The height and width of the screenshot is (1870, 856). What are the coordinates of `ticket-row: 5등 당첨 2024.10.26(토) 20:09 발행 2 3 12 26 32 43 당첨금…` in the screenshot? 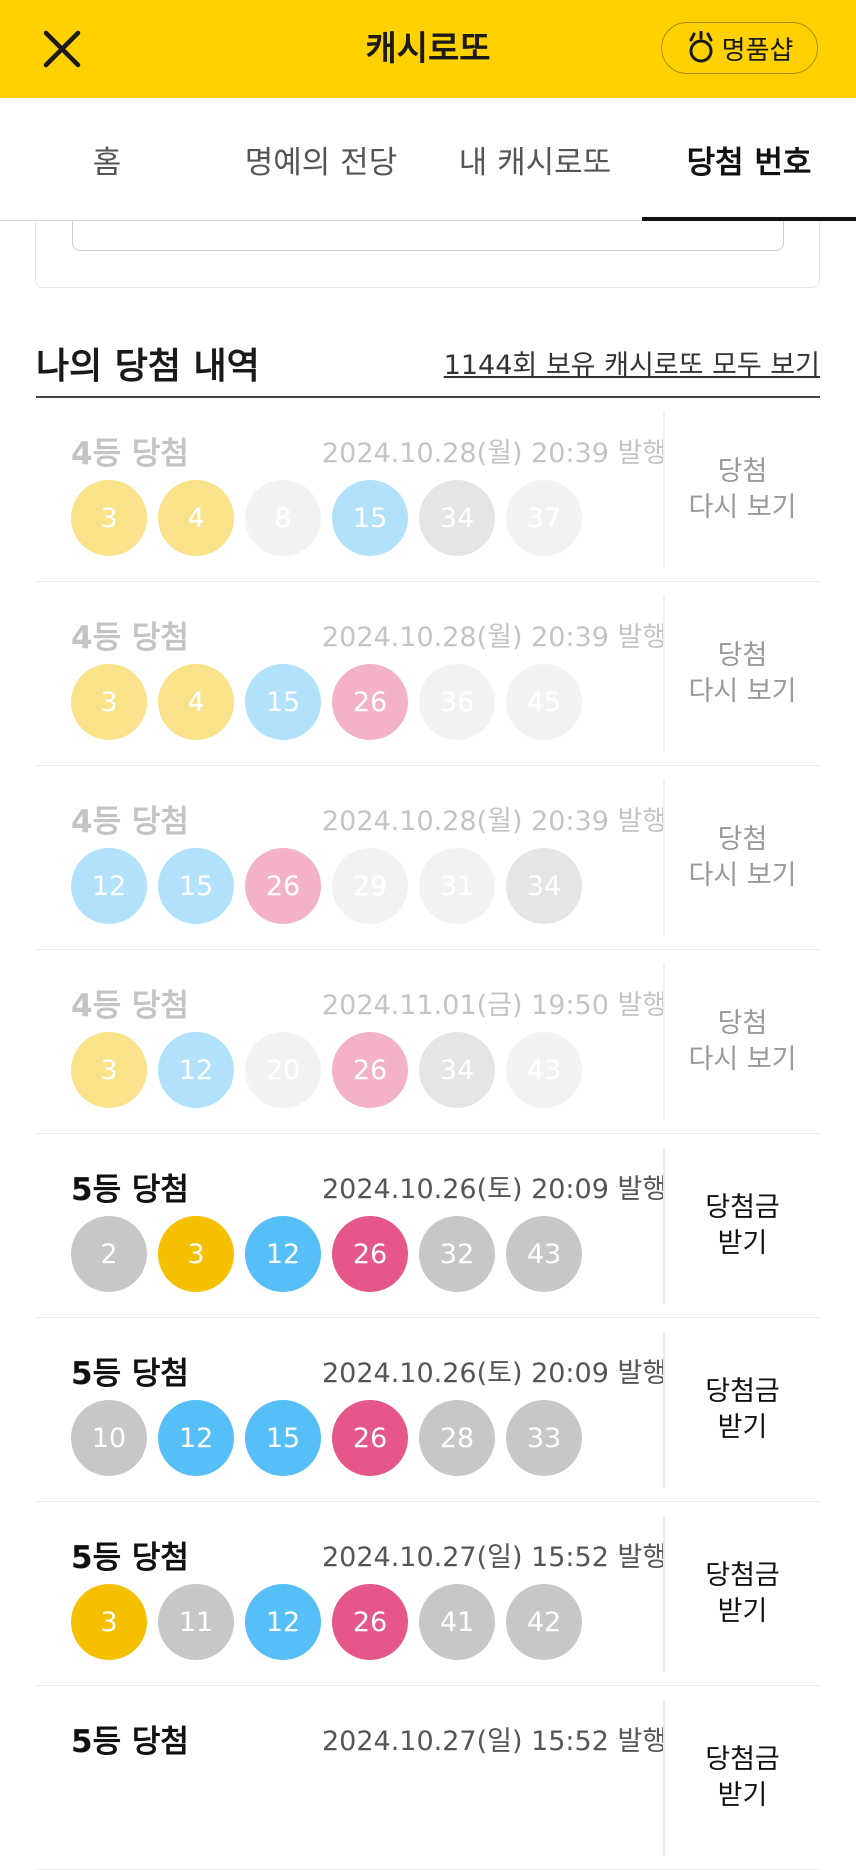 It's located at (428, 1226).